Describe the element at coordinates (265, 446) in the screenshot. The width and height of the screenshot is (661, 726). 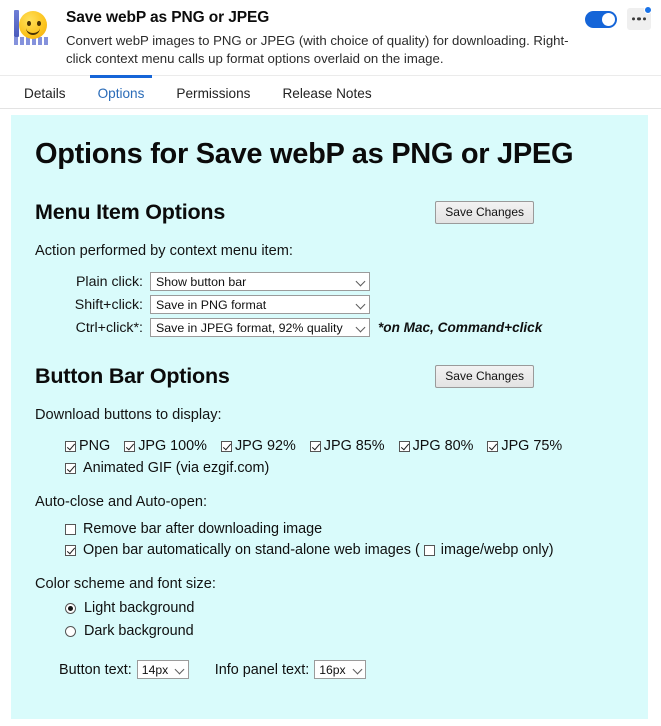
I see `checkbox-jpg-92-label: JPG 92%` at that location.